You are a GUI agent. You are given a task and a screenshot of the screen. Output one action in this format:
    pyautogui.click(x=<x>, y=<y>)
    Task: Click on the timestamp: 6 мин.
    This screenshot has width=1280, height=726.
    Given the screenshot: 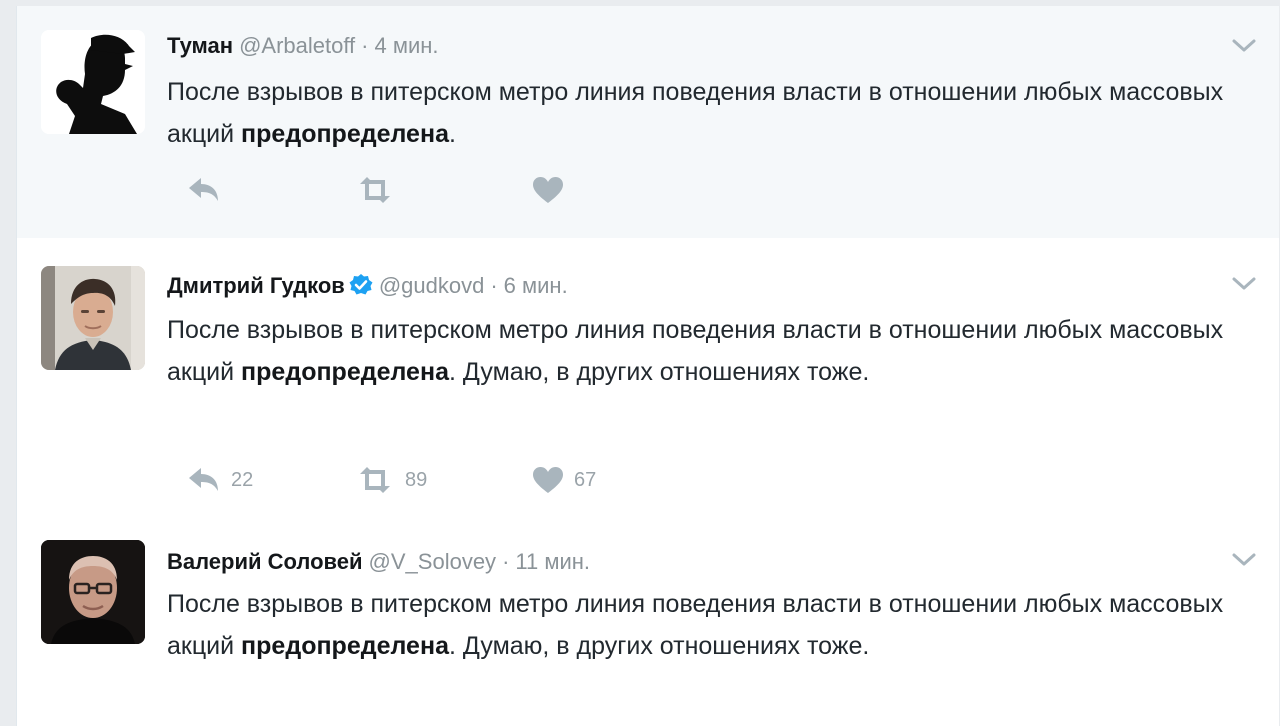 What is the action you would take?
    pyautogui.click(x=536, y=285)
    